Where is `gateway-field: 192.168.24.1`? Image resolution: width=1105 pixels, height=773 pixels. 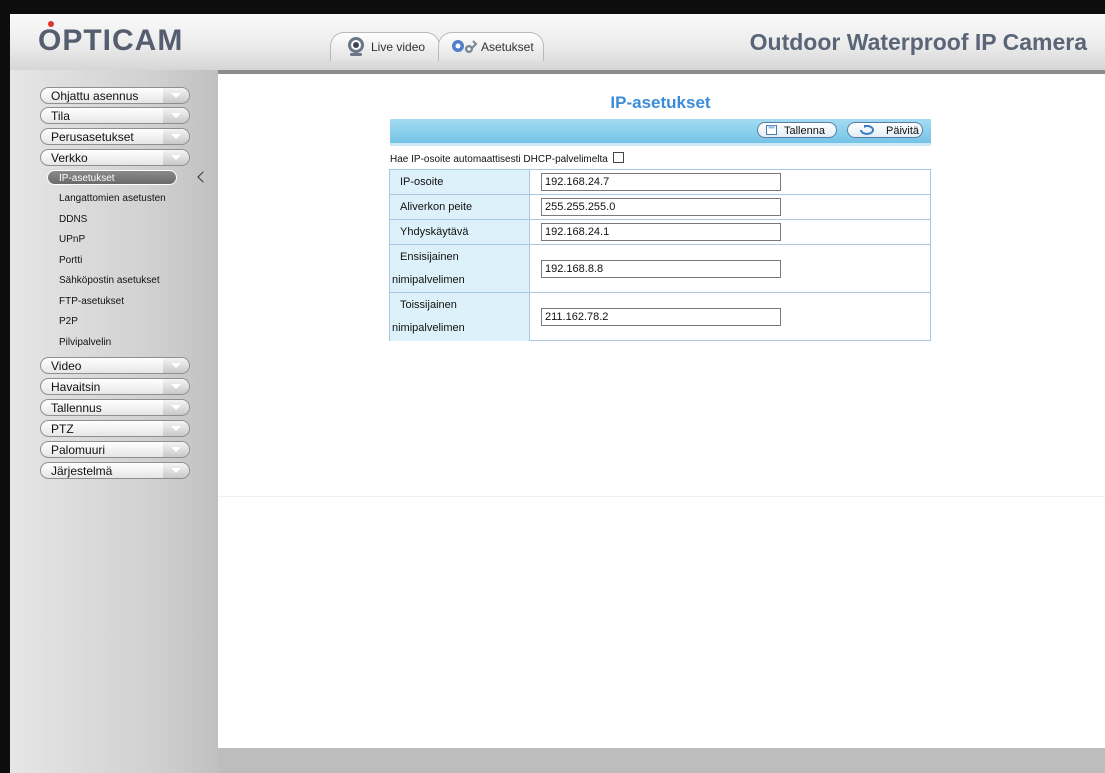
gateway-field: 192.168.24.1 is located at coordinates (661, 232).